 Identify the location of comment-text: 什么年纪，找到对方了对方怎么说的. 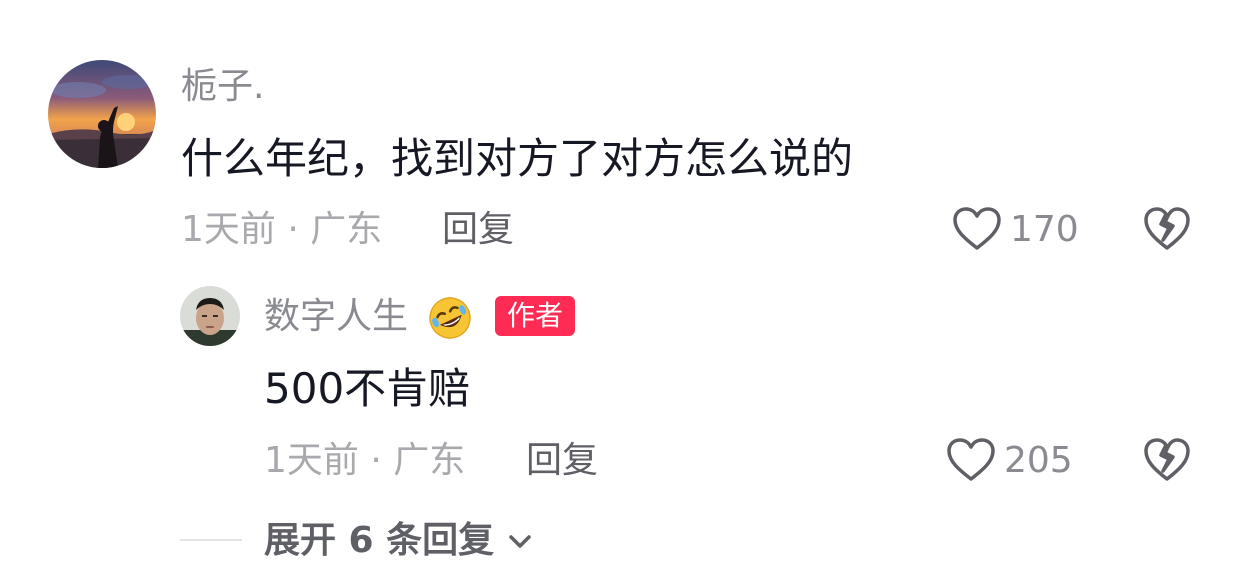
(517, 158).